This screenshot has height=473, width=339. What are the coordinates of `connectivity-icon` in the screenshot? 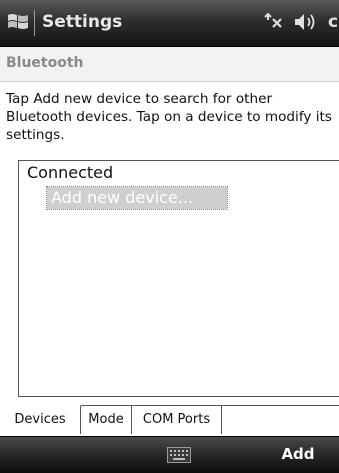 It's located at (274, 22).